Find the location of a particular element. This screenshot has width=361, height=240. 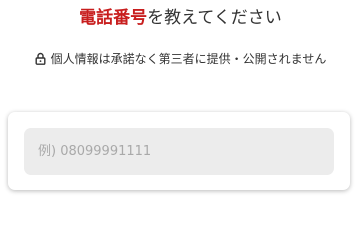

page-title: 電話番号を教えてください is located at coordinates (180, 18).